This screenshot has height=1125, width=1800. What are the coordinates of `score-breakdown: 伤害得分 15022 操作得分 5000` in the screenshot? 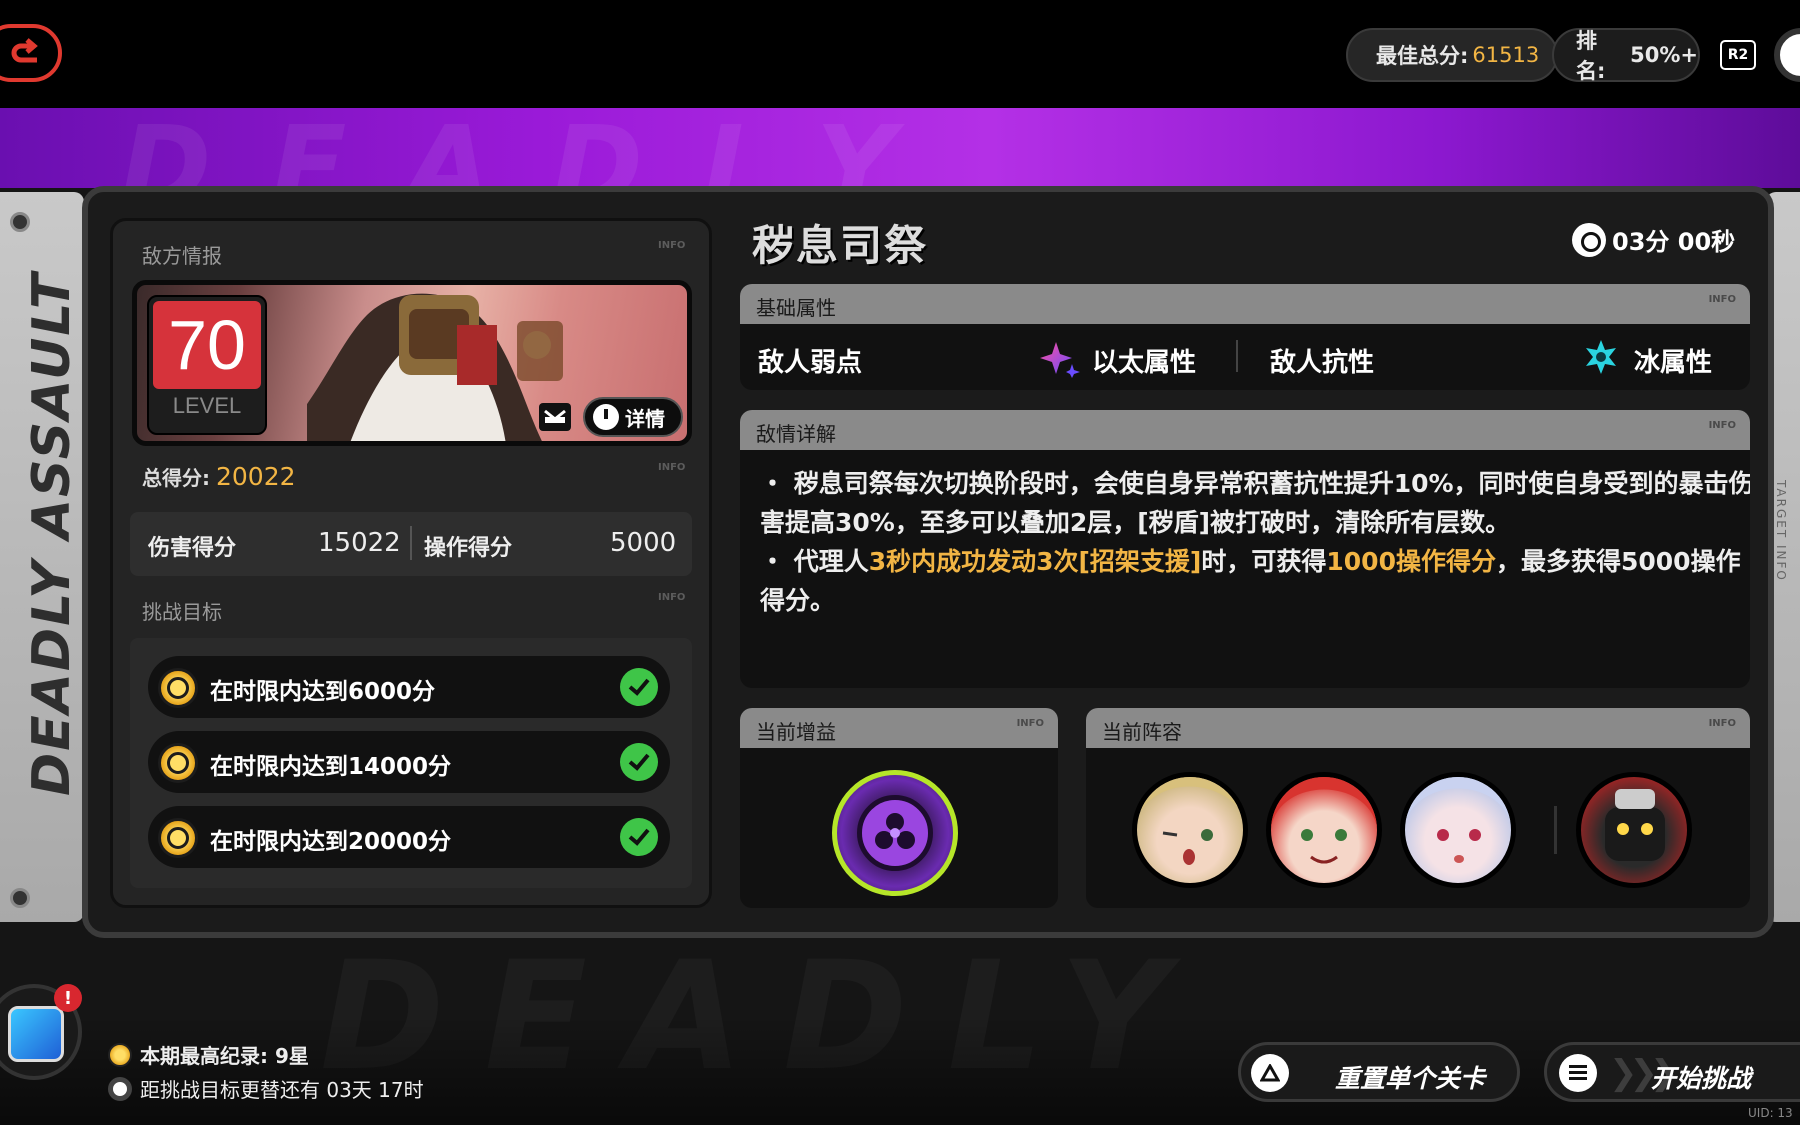 It's located at (411, 544).